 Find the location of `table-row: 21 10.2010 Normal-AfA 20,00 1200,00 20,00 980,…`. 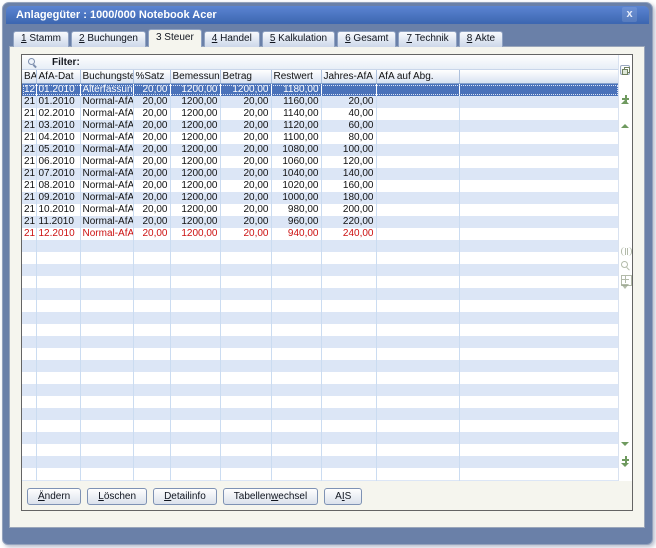

table-row: 21 10.2010 Normal-AfA 20,00 1200,00 20,00 980,… is located at coordinates (320, 210).